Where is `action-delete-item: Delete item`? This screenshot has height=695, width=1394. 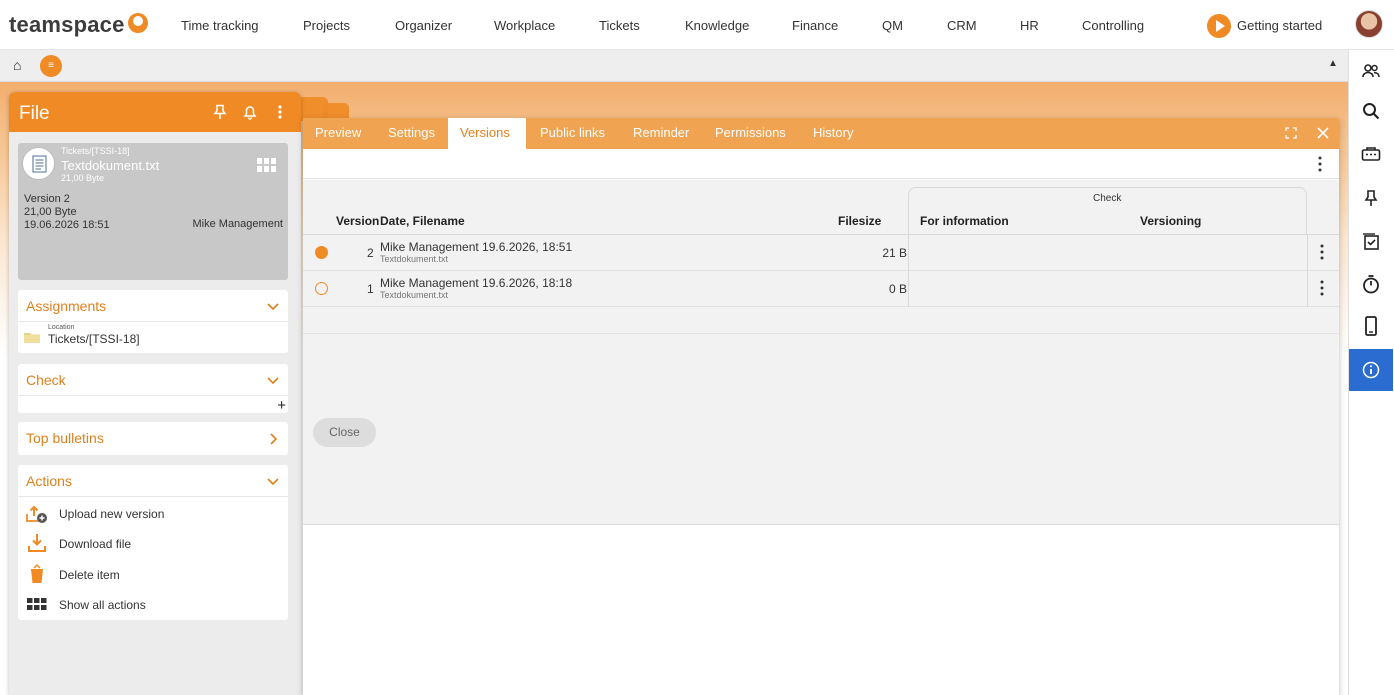
action-delete-item: Delete item is located at coordinates (153, 574).